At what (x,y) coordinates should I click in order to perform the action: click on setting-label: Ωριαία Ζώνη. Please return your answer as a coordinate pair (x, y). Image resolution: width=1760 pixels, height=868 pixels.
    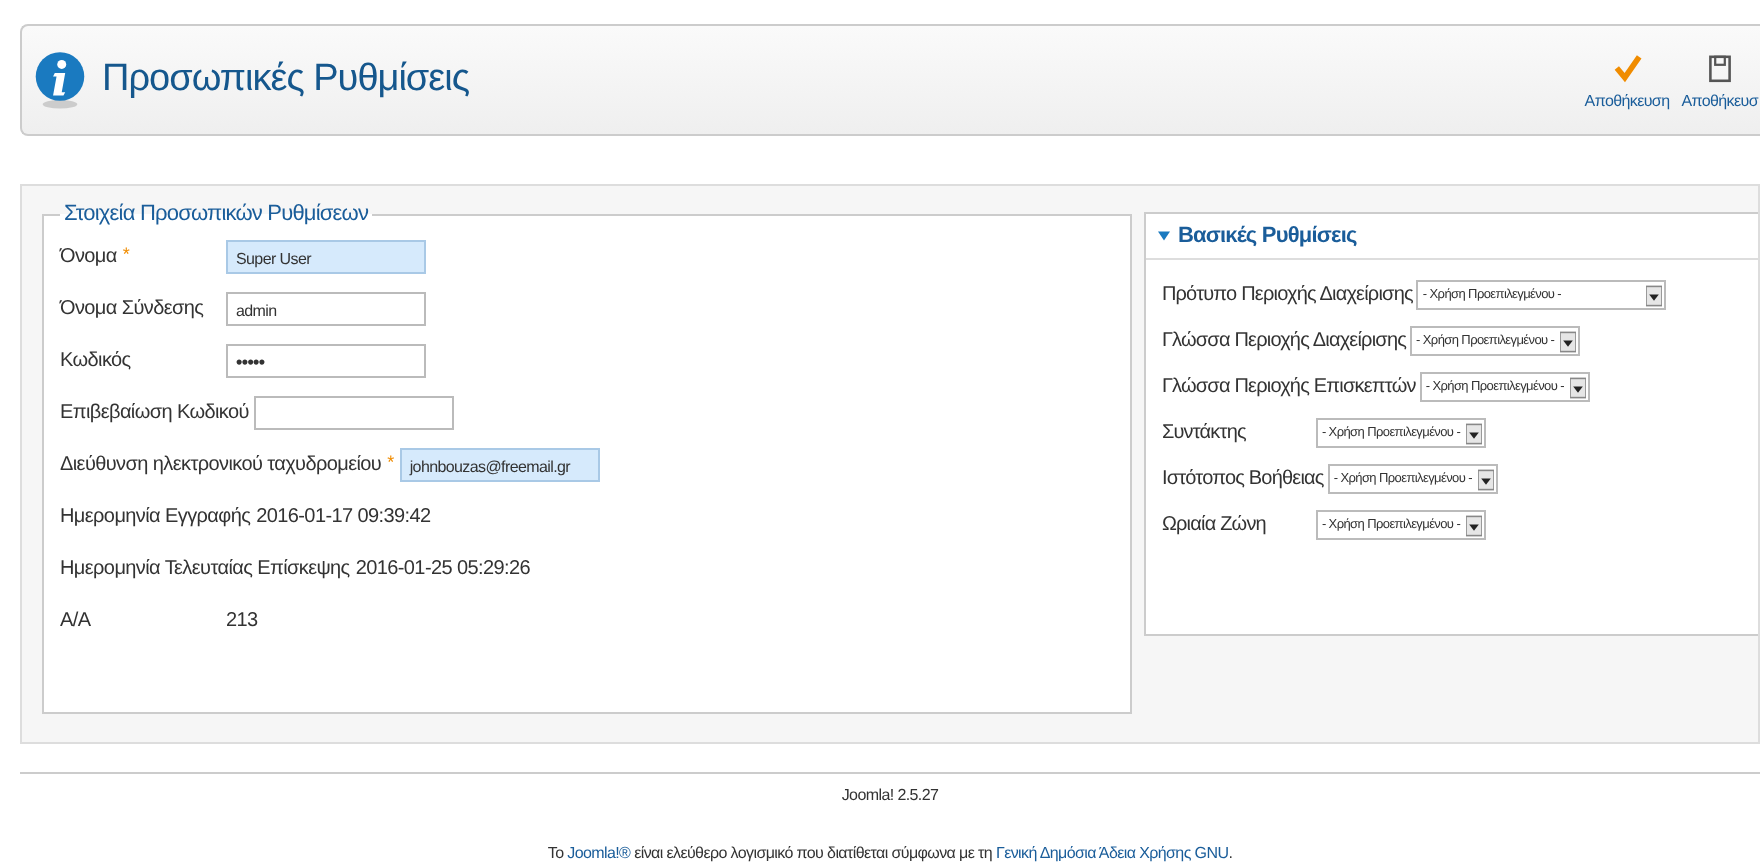
    Looking at the image, I should click on (1214, 525).